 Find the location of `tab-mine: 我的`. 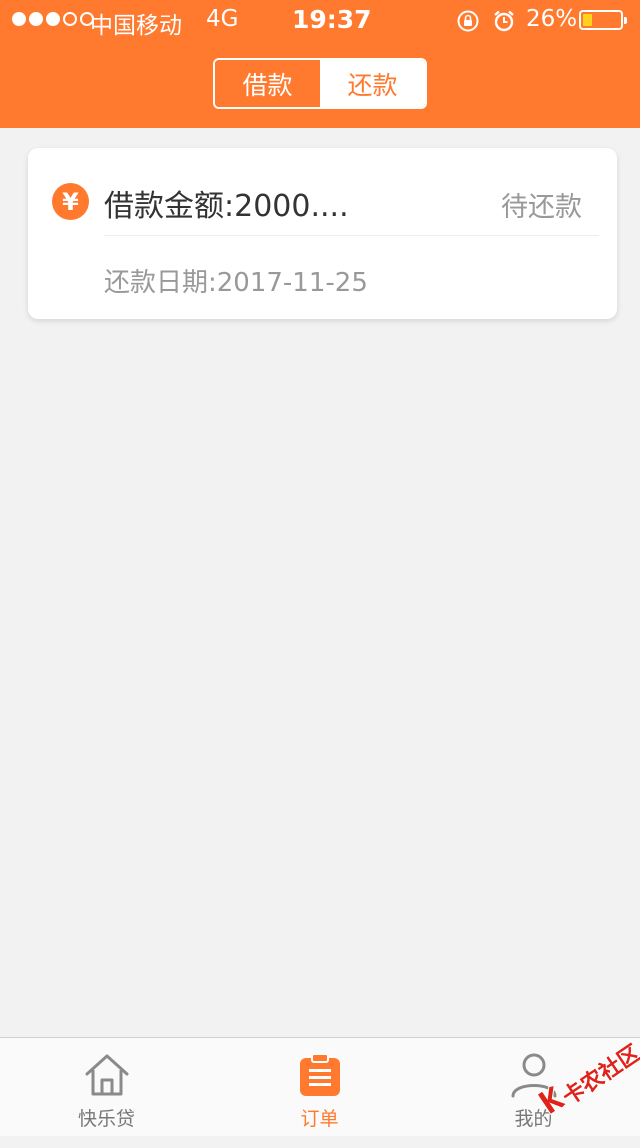

tab-mine: 我的 is located at coordinates (533, 1087).